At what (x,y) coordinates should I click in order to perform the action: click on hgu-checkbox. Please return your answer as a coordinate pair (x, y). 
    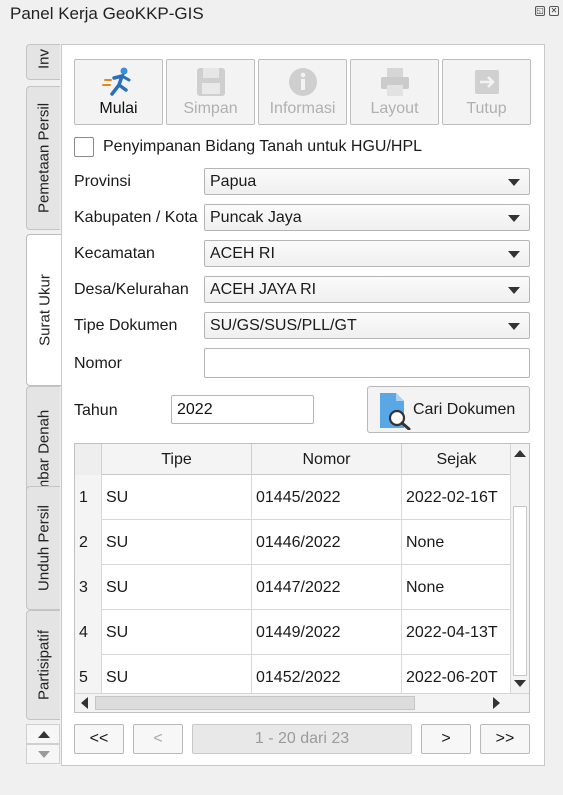
    Looking at the image, I should click on (84, 147).